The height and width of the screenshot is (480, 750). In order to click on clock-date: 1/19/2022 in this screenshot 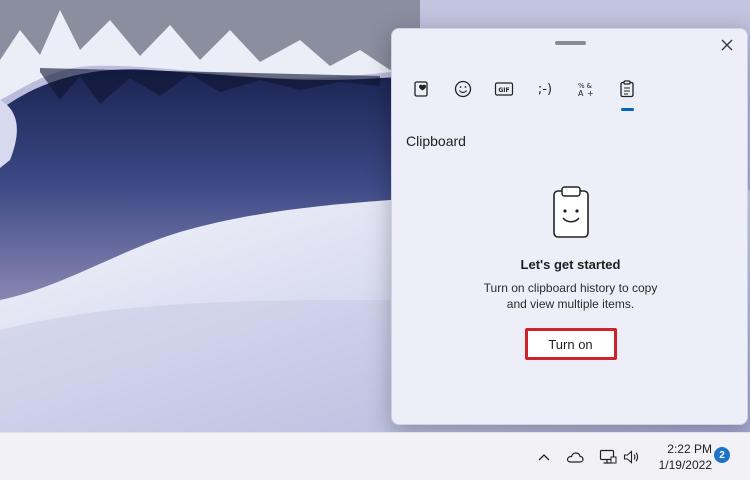, I will do `click(685, 465)`.